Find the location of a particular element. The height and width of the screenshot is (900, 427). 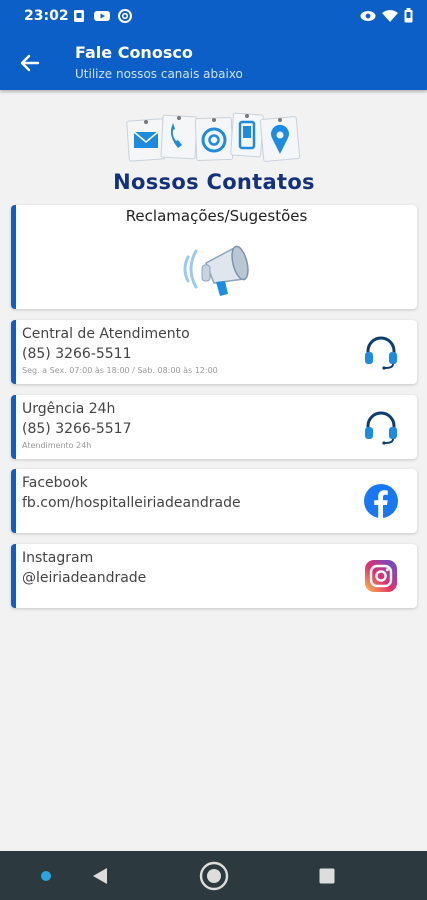

contact-phone: (85) 3266-5517 is located at coordinates (77, 429).